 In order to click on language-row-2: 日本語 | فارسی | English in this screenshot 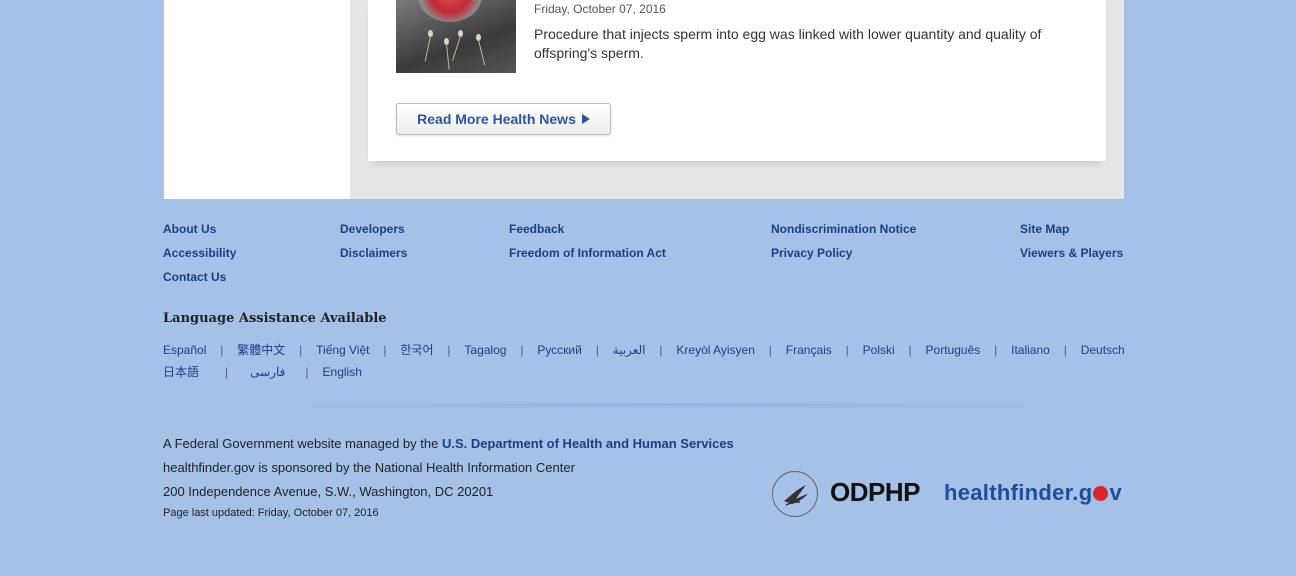, I will do `click(262, 371)`.